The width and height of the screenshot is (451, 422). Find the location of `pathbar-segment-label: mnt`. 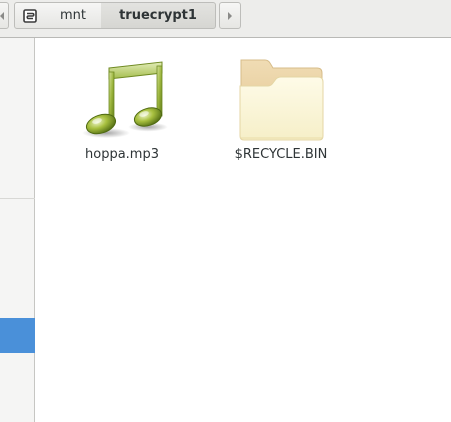

pathbar-segment-label: mnt is located at coordinates (73, 15).